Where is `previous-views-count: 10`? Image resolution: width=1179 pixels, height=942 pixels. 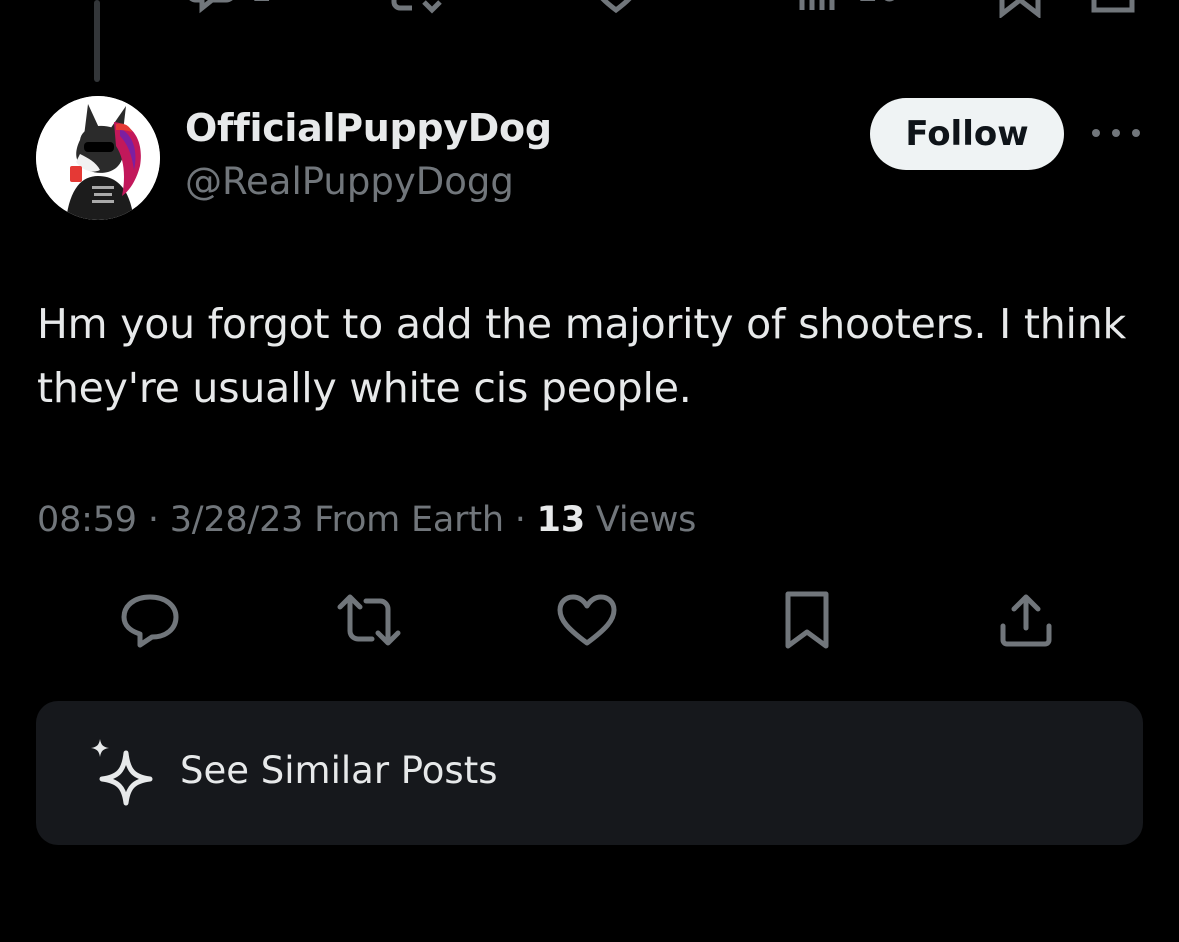 previous-views-count: 10 is located at coordinates (878, 5).